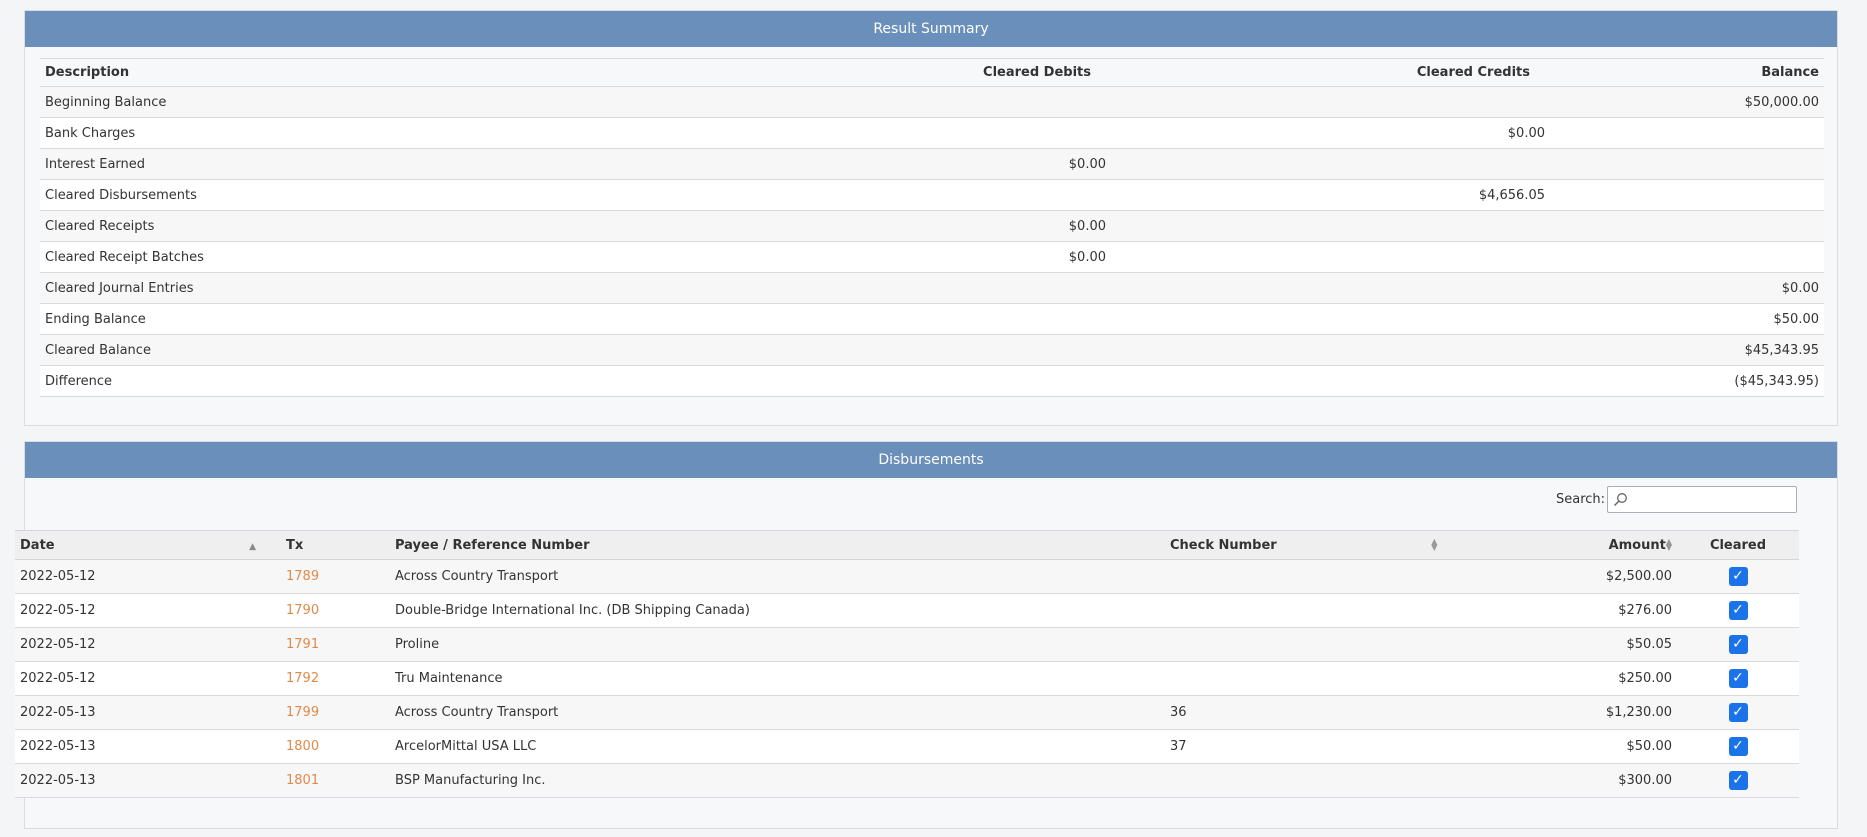 Image resolution: width=1867 pixels, height=837 pixels. What do you see at coordinates (766, 678) in the screenshot?
I see `cell-payee: Tru Maintenance` at bounding box center [766, 678].